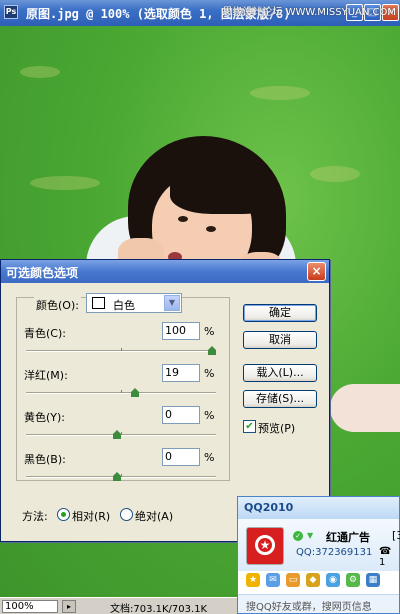  What do you see at coordinates (313, 580) in the screenshot?
I see `wallet-icon: ◆` at bounding box center [313, 580].